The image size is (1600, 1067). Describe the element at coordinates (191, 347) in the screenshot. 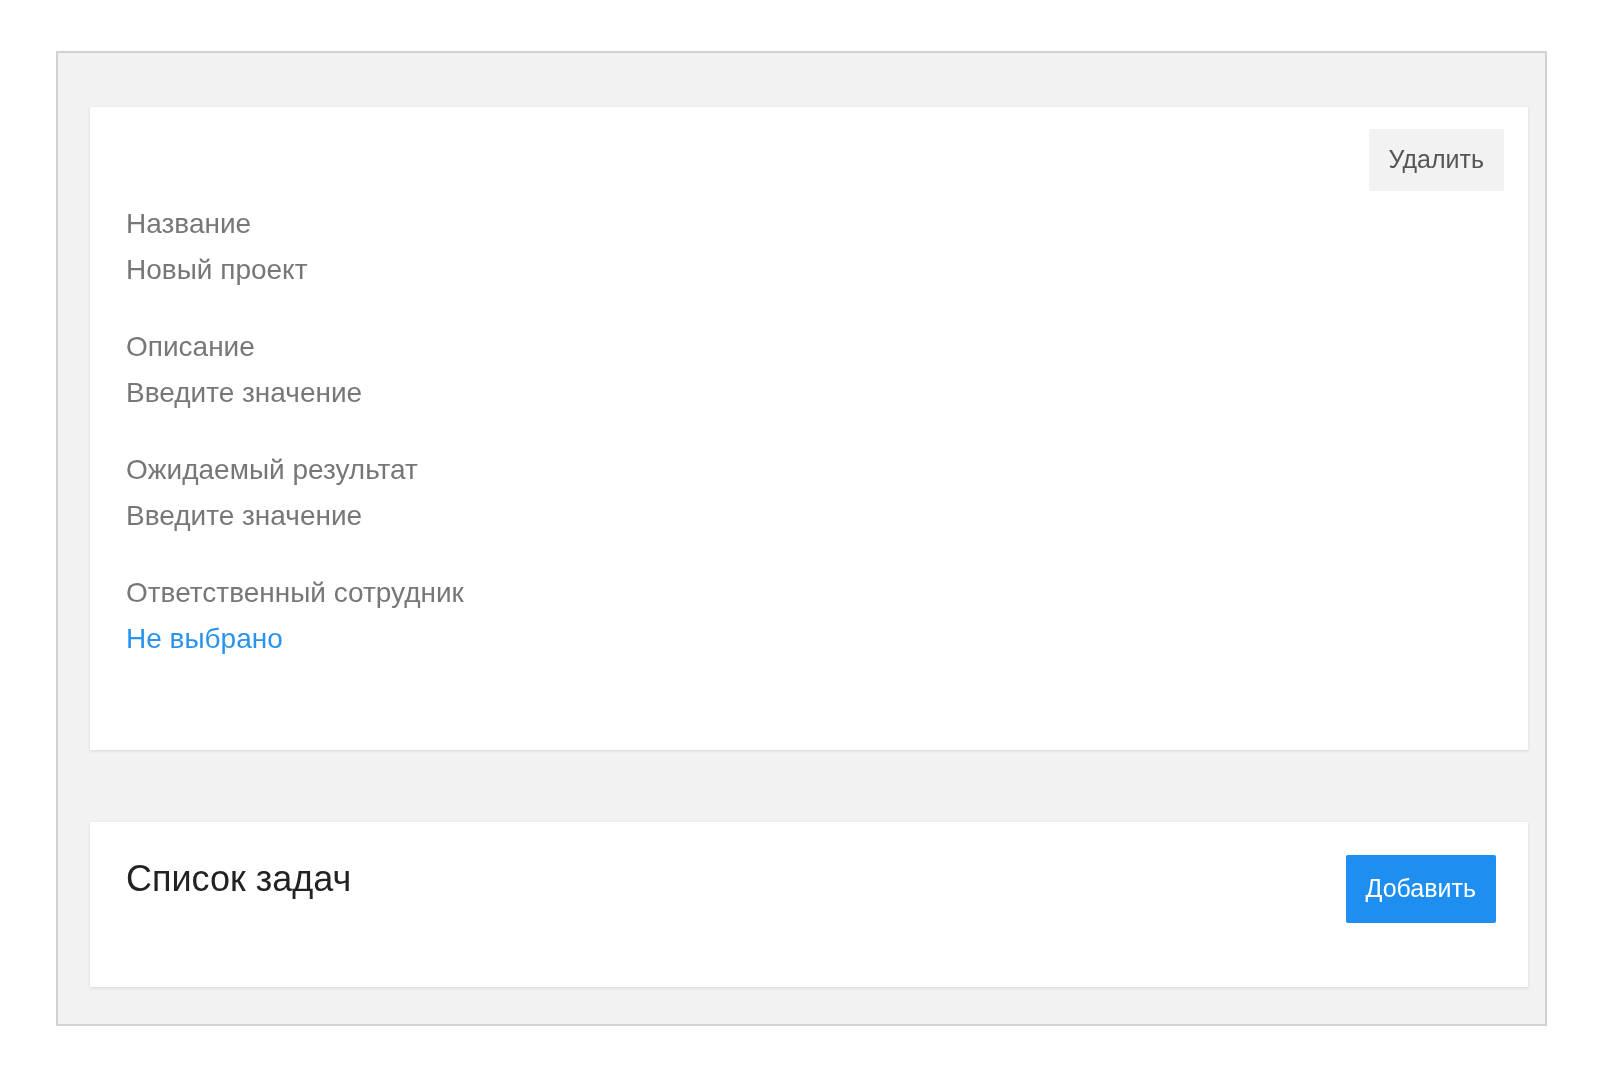

I see `field-label: Описание` at that location.